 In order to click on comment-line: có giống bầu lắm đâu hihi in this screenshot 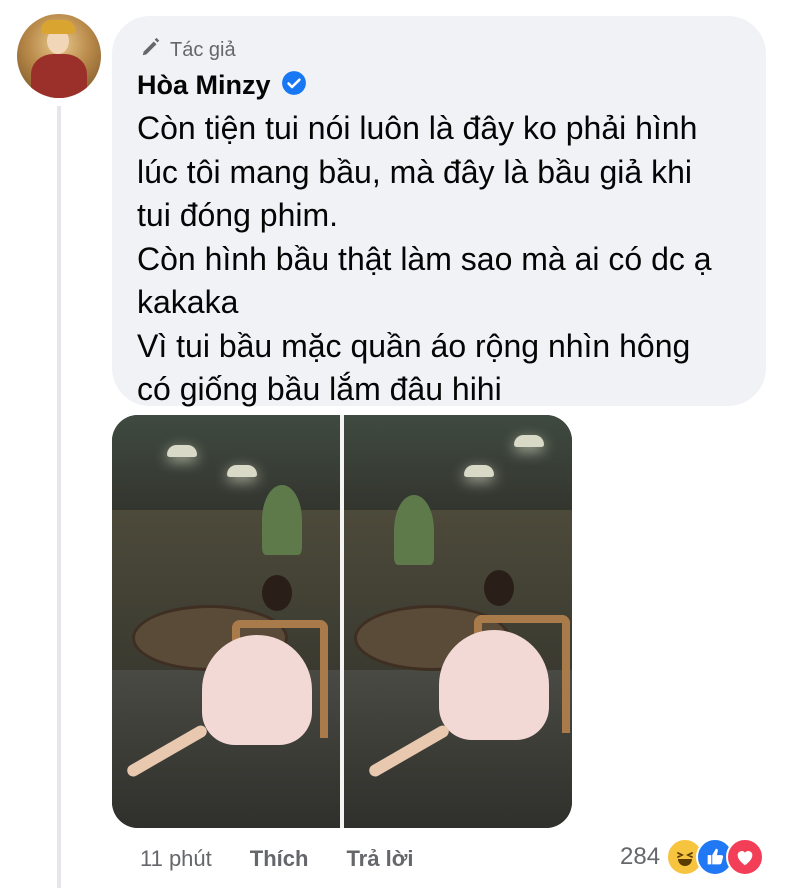, I will do `click(319, 389)`.